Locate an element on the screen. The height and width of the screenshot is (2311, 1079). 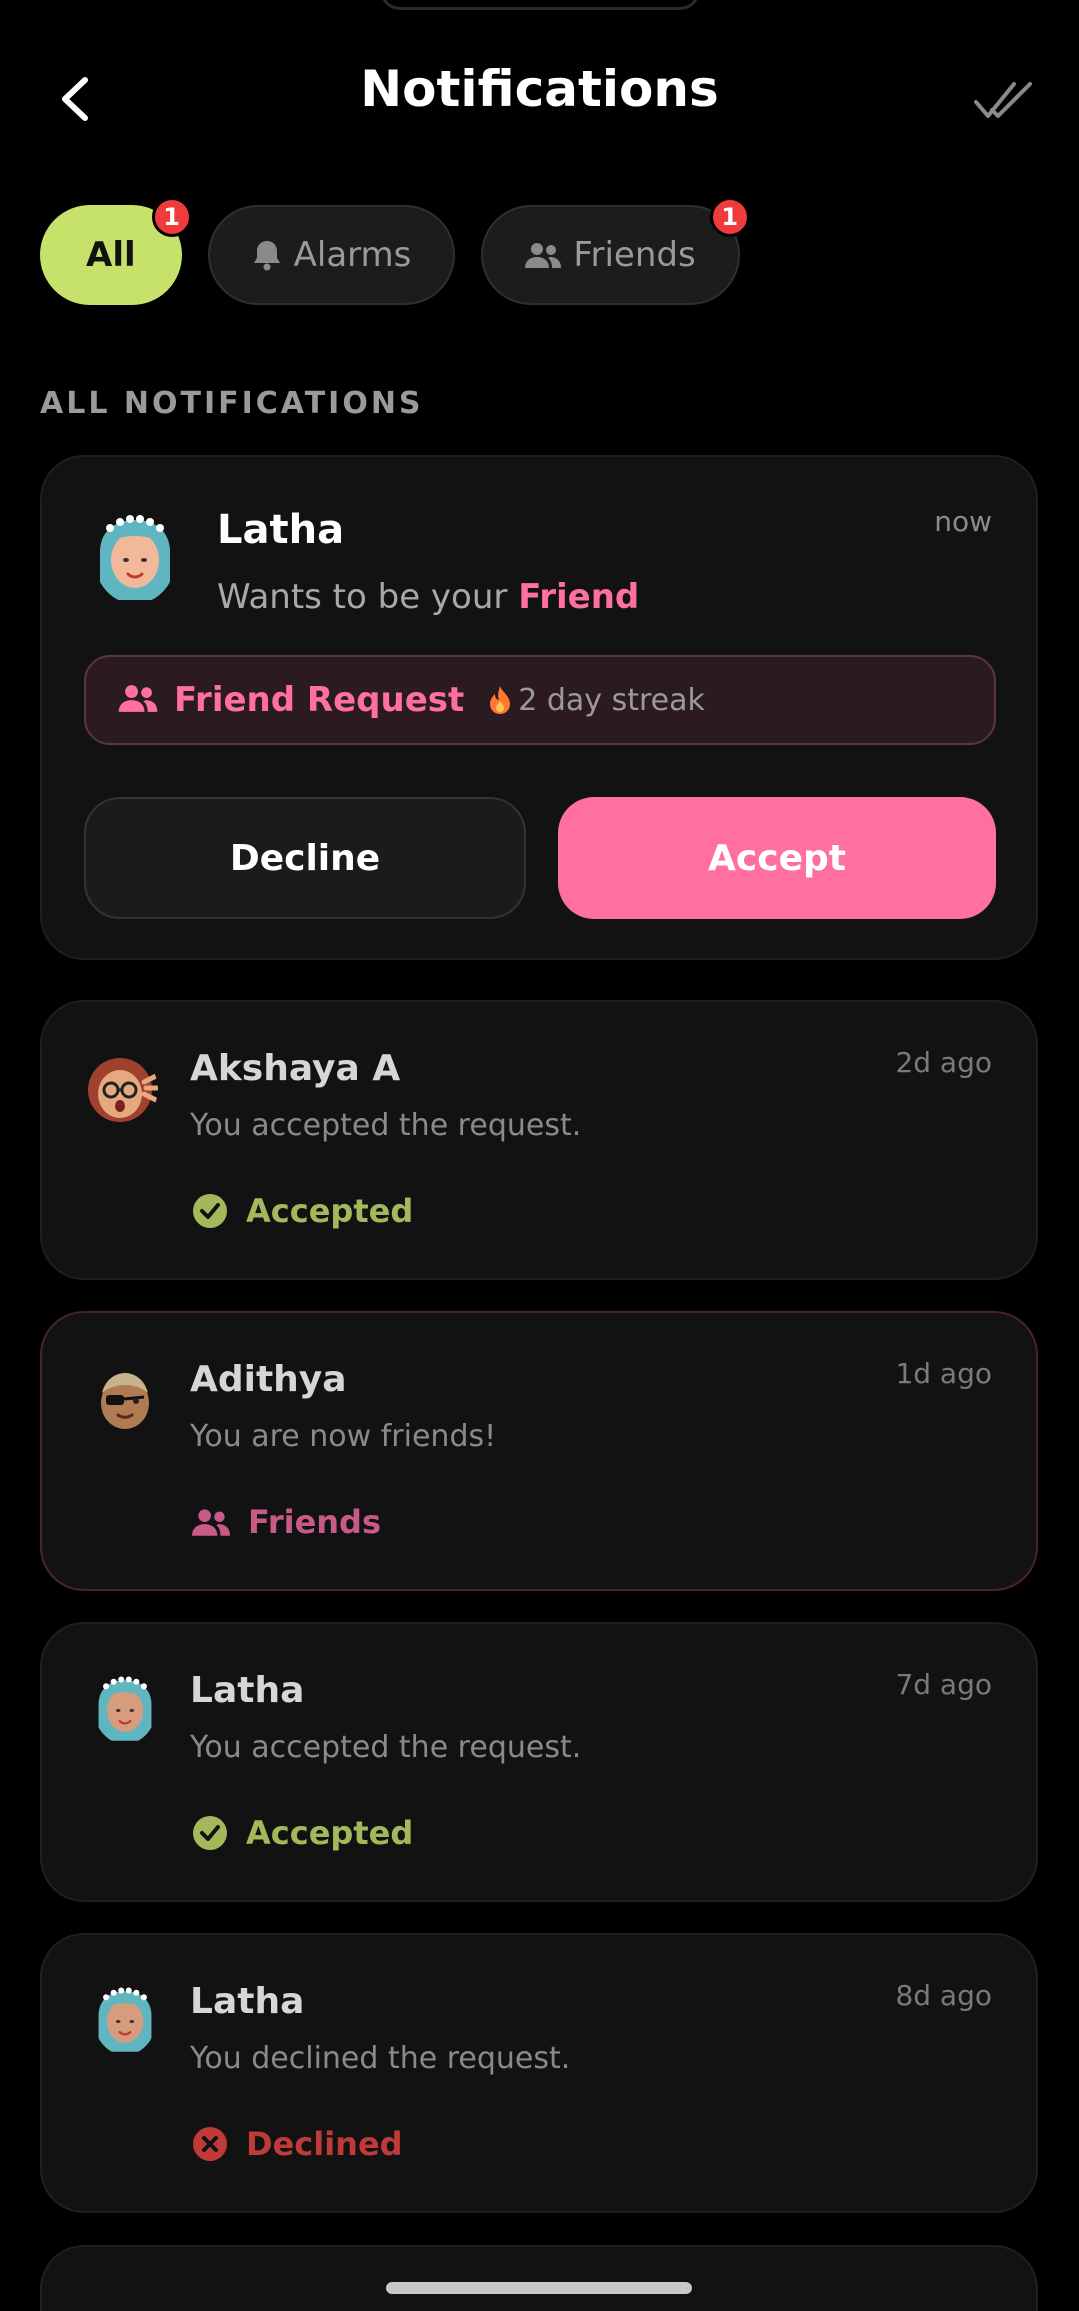
filter-chip-friends: Friends 1 is located at coordinates (615, 251).